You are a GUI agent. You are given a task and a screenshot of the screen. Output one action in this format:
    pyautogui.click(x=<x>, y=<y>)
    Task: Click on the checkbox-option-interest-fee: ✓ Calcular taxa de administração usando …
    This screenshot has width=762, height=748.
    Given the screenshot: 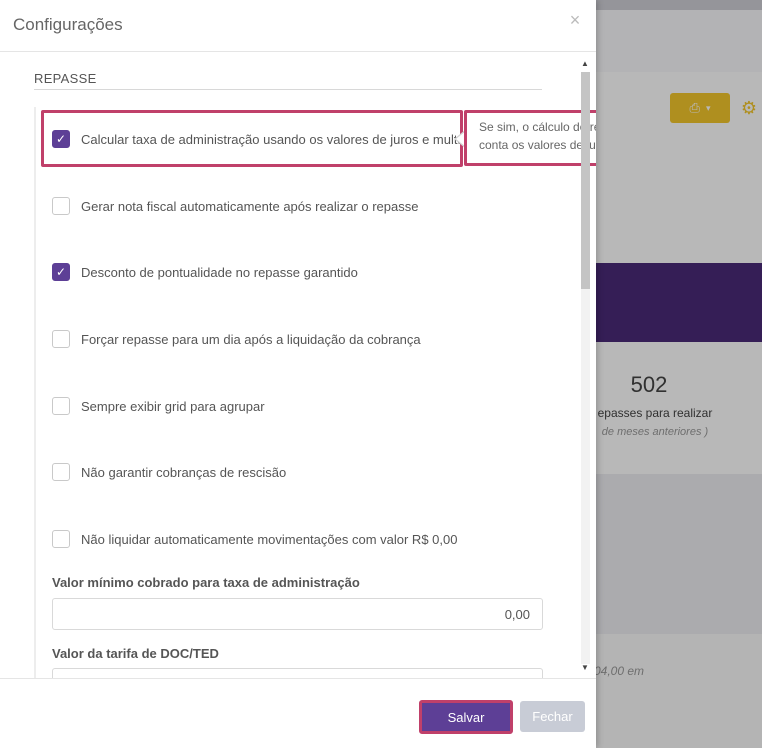 What is the action you would take?
    pyautogui.click(x=260, y=139)
    